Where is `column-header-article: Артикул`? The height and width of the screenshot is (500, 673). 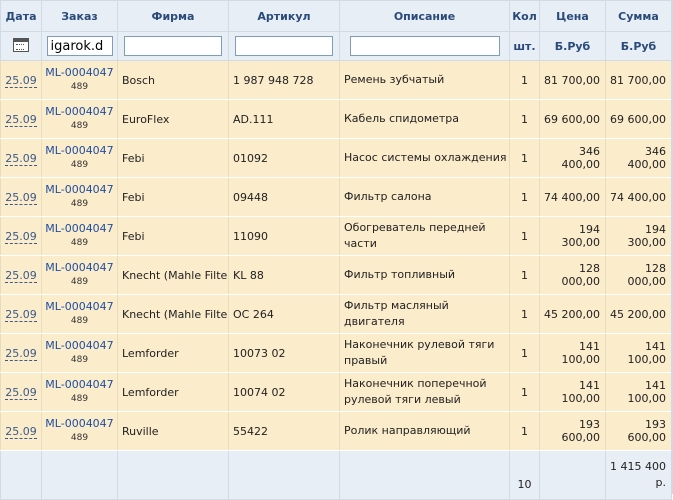 column-header-article: Артикул is located at coordinates (284, 16).